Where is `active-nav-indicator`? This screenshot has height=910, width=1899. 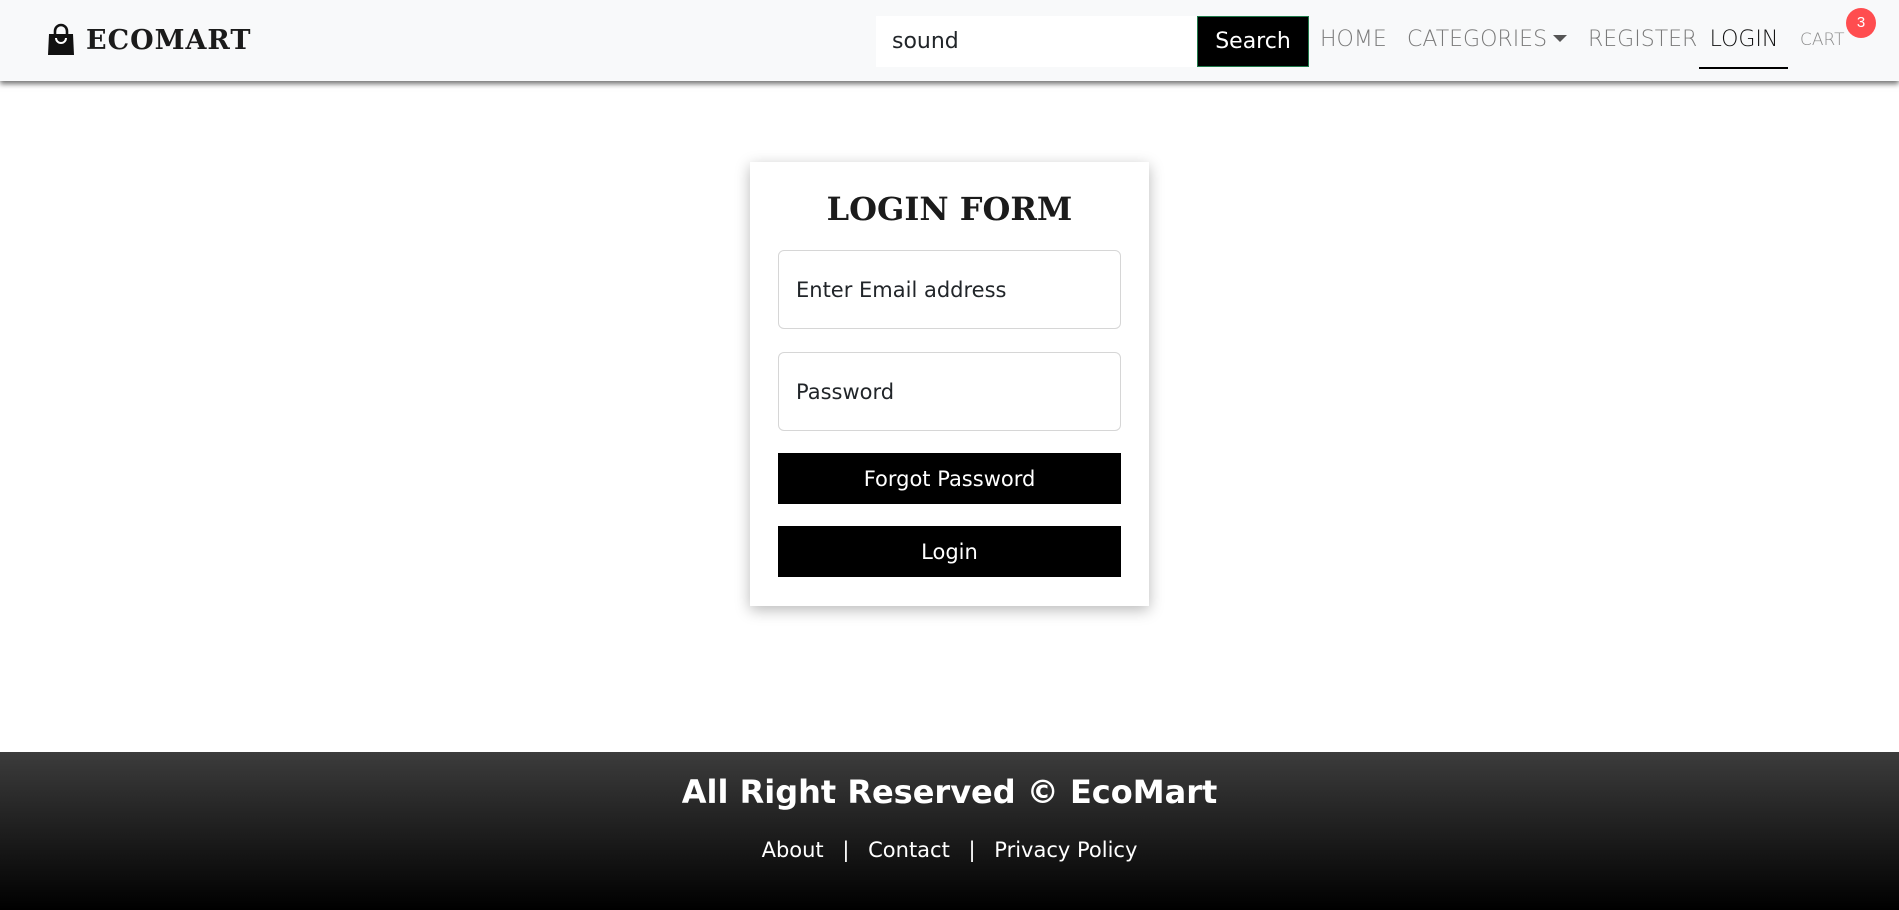 active-nav-indicator is located at coordinates (1743, 68).